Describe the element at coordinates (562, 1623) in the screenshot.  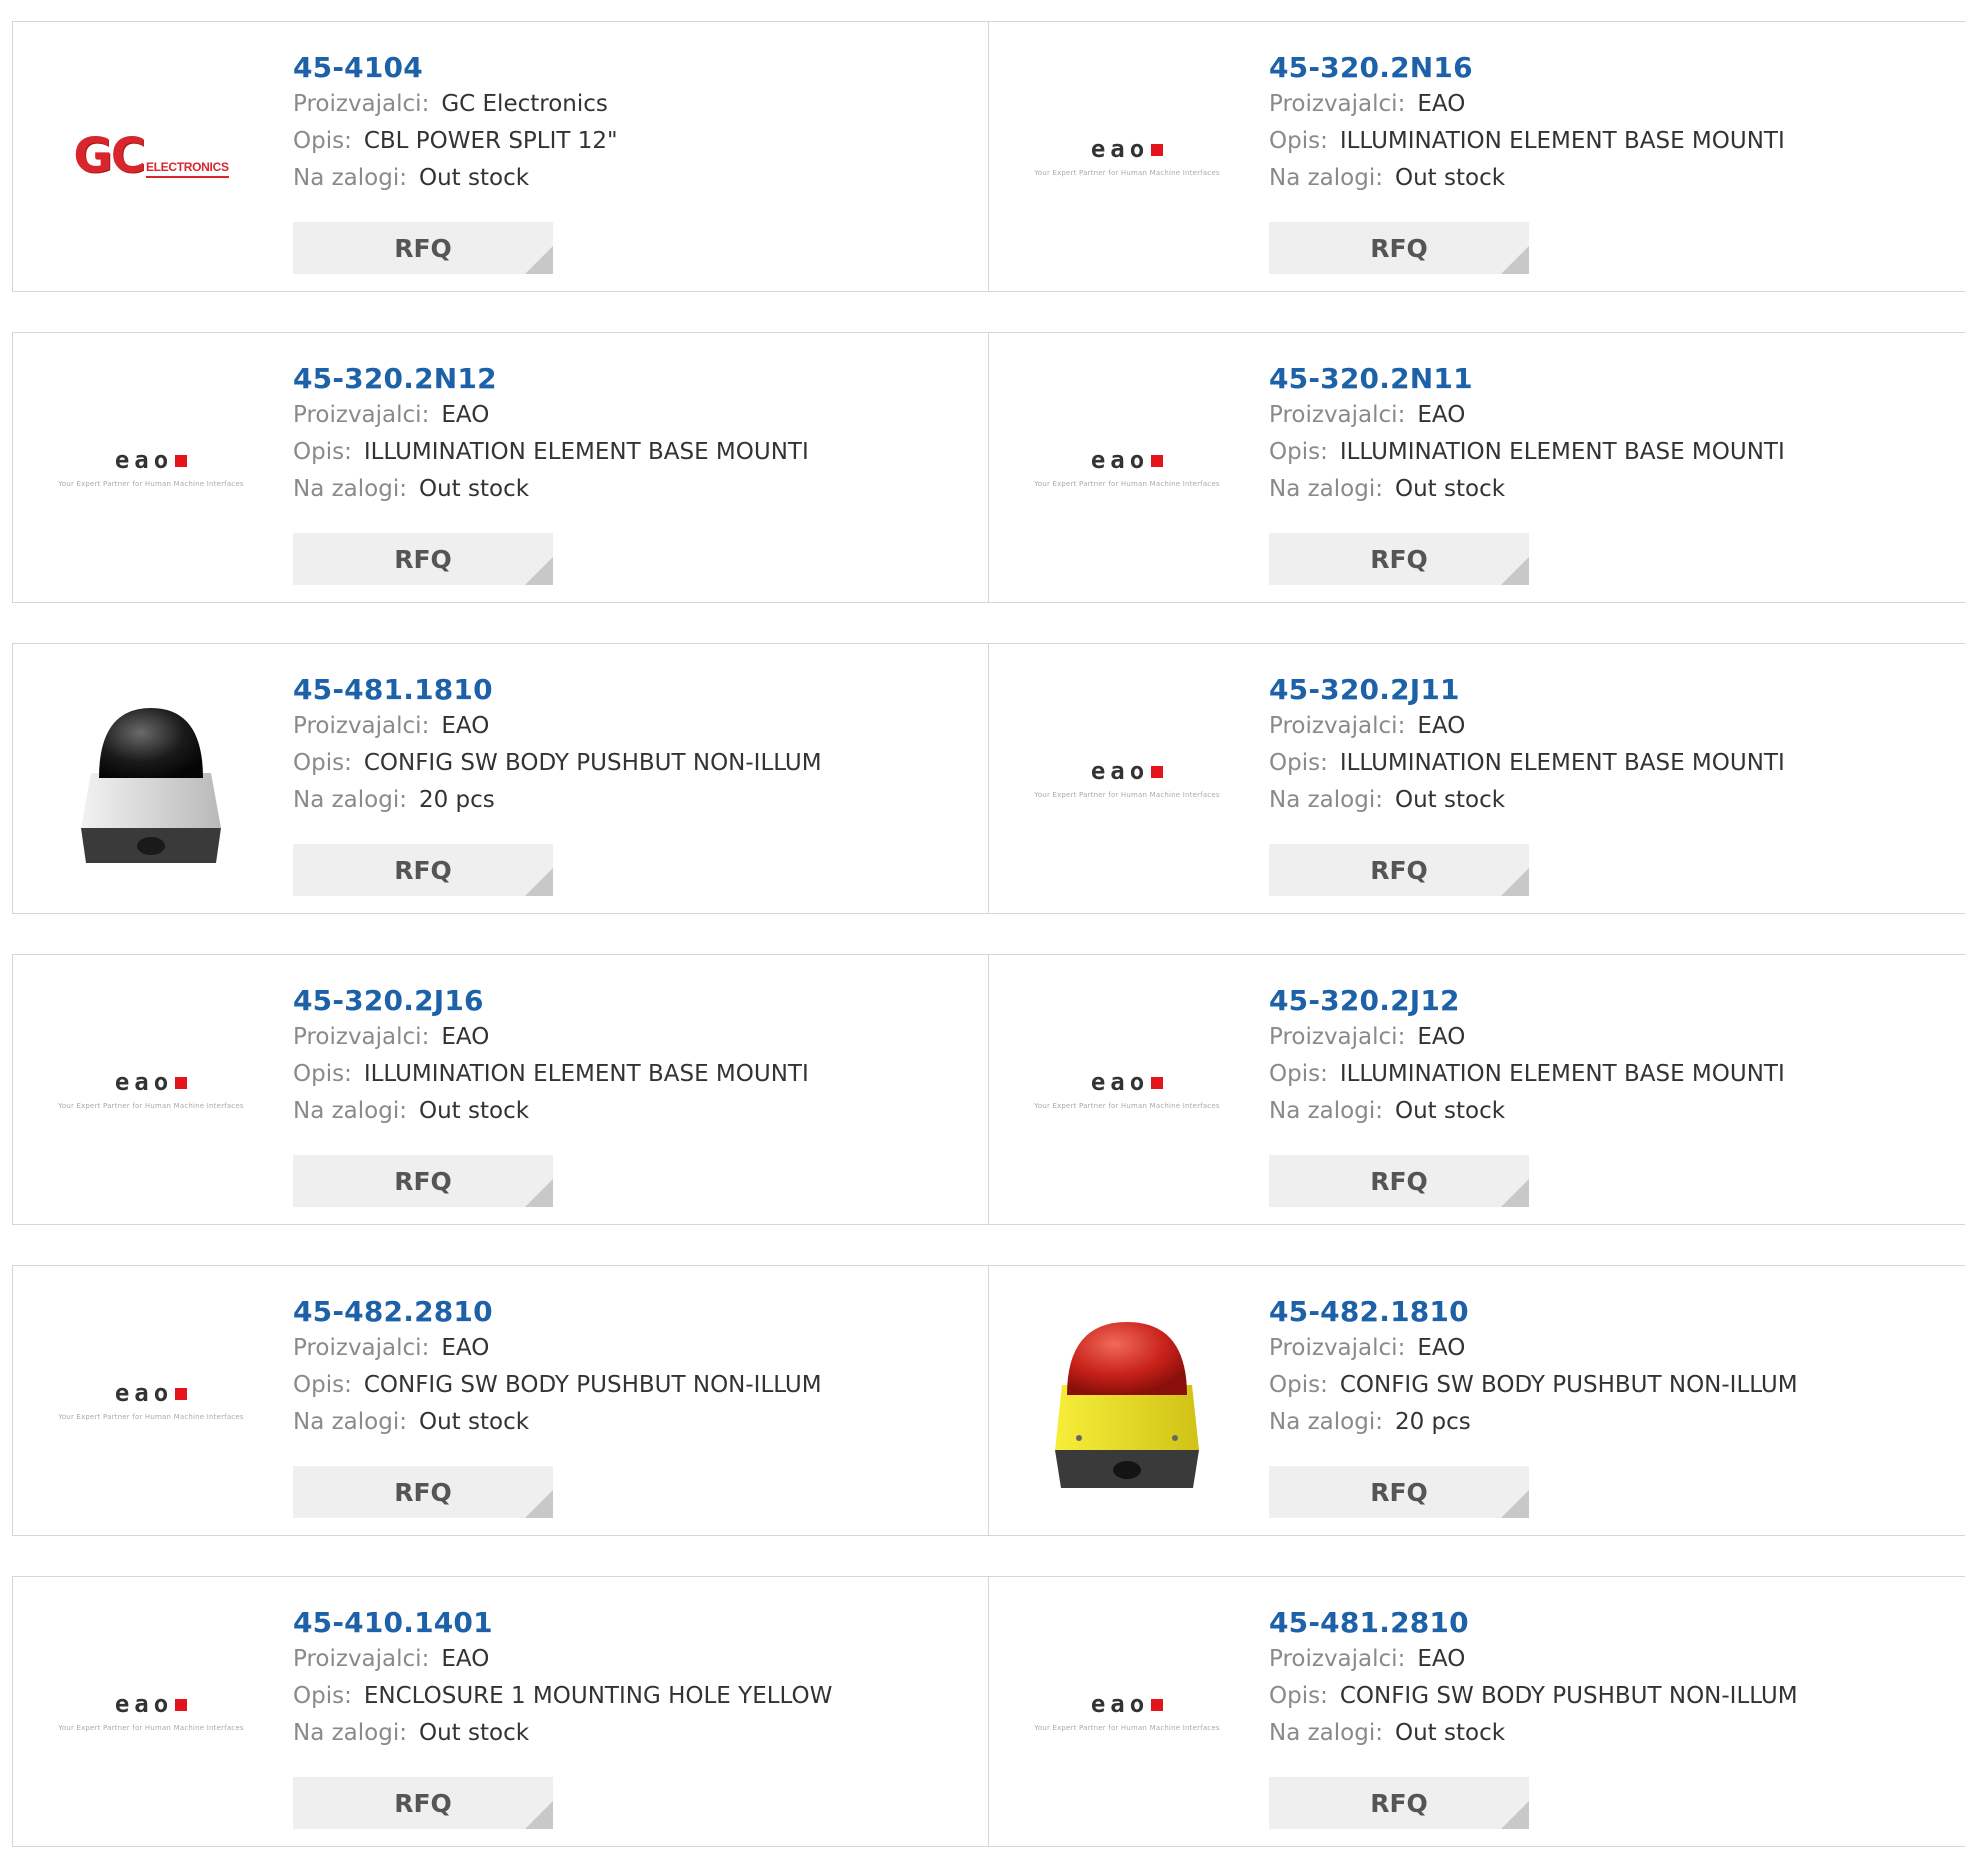
I see `part-number-link: 45-410.1401` at that location.